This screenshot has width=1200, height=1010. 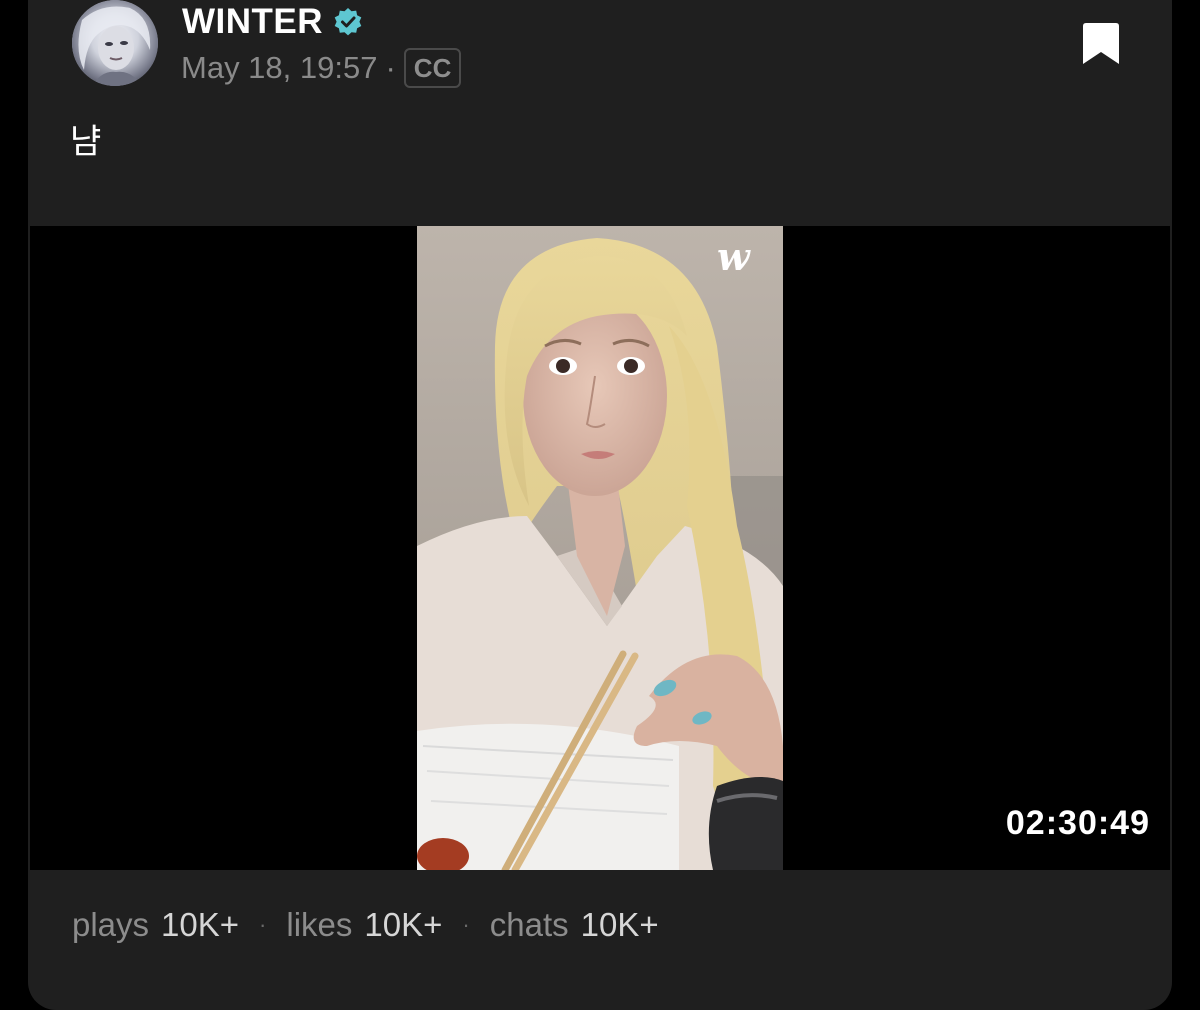 I want to click on verified-badge-icon, so click(x=348, y=22).